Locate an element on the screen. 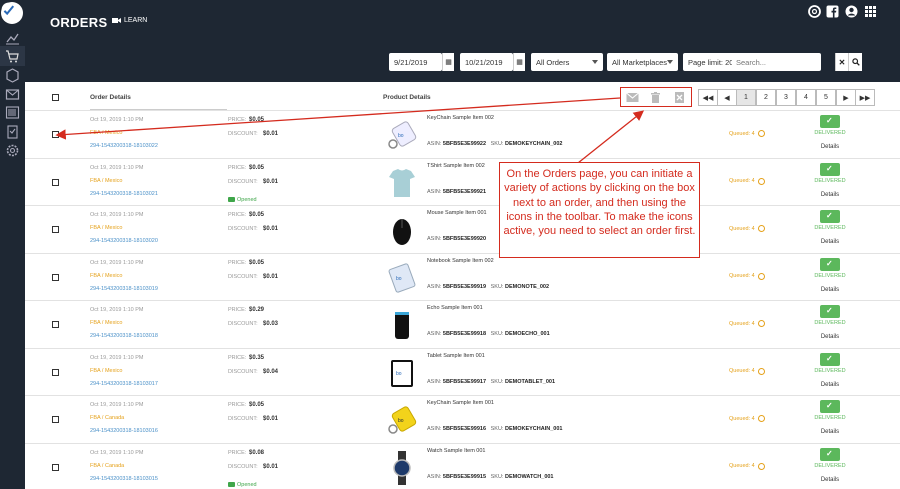 The height and width of the screenshot is (489, 900). page-2-button: 2 is located at coordinates (766, 97).